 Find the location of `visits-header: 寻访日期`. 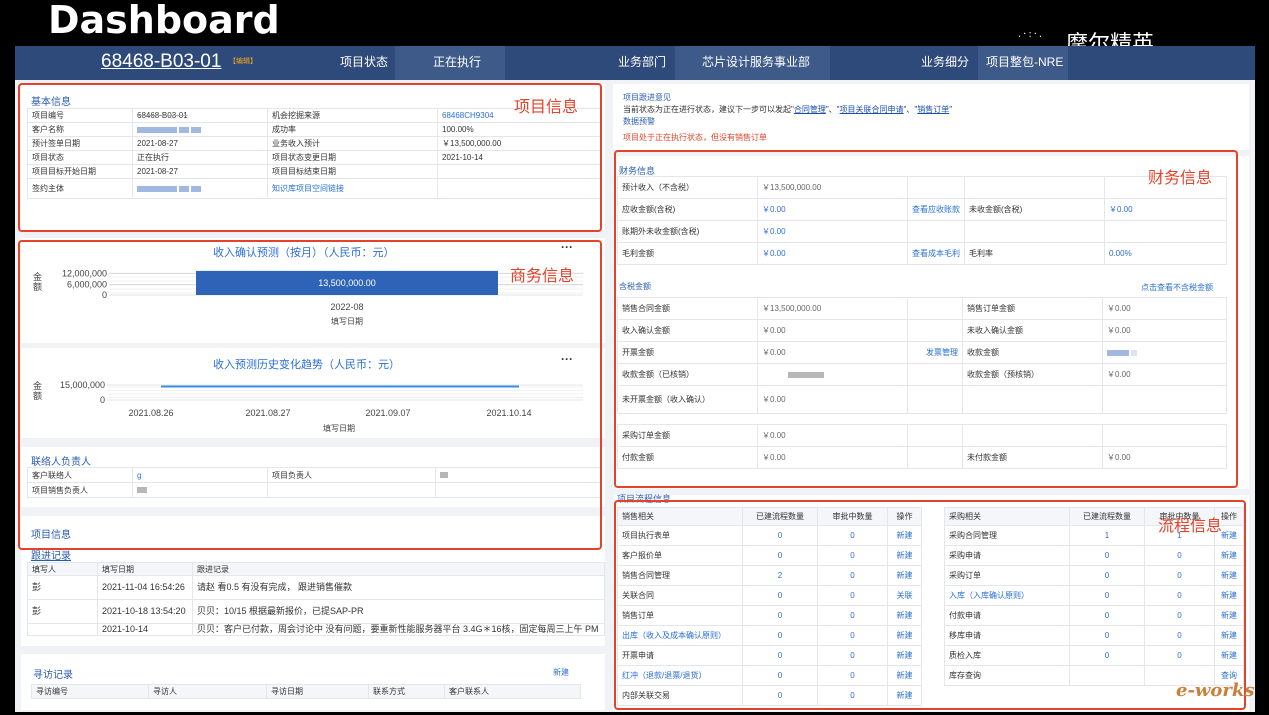

visits-header: 寻访日期 is located at coordinates (317, 691).